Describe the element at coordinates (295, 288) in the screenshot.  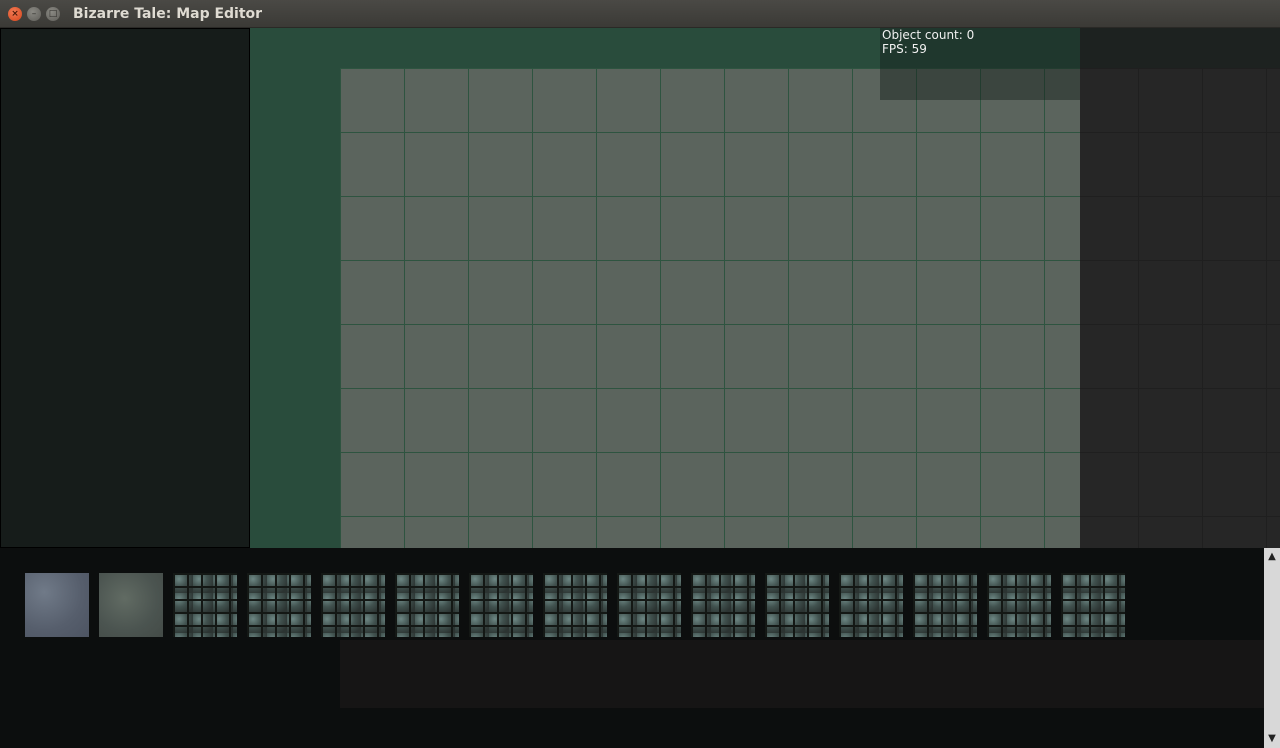
I see `map-border-left` at that location.